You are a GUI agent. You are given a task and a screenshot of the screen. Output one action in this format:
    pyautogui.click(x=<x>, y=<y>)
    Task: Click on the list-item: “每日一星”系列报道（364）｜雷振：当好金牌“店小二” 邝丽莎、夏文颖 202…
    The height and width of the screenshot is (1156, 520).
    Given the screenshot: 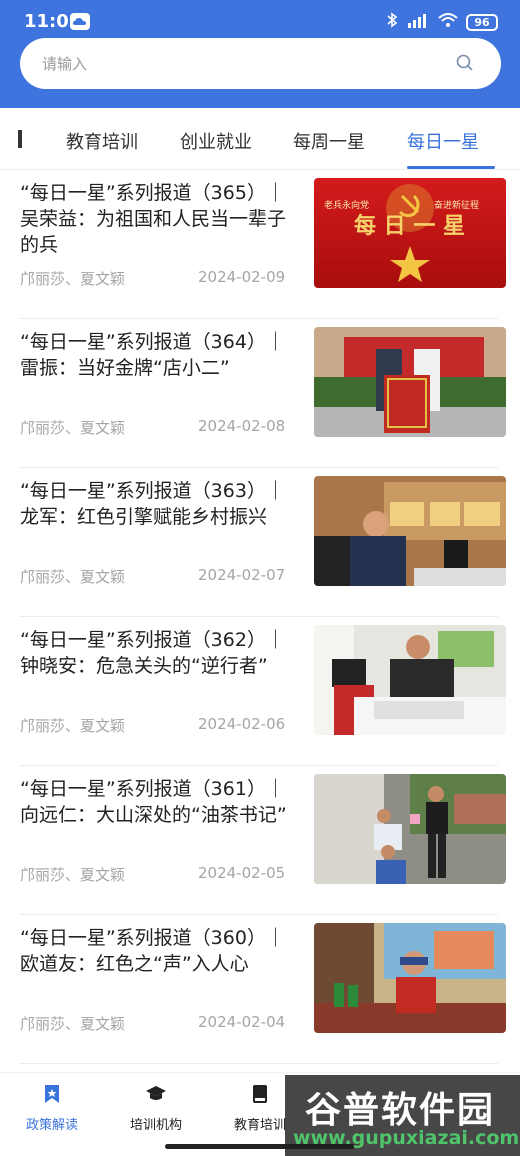 What is the action you would take?
    pyautogui.click(x=260, y=393)
    